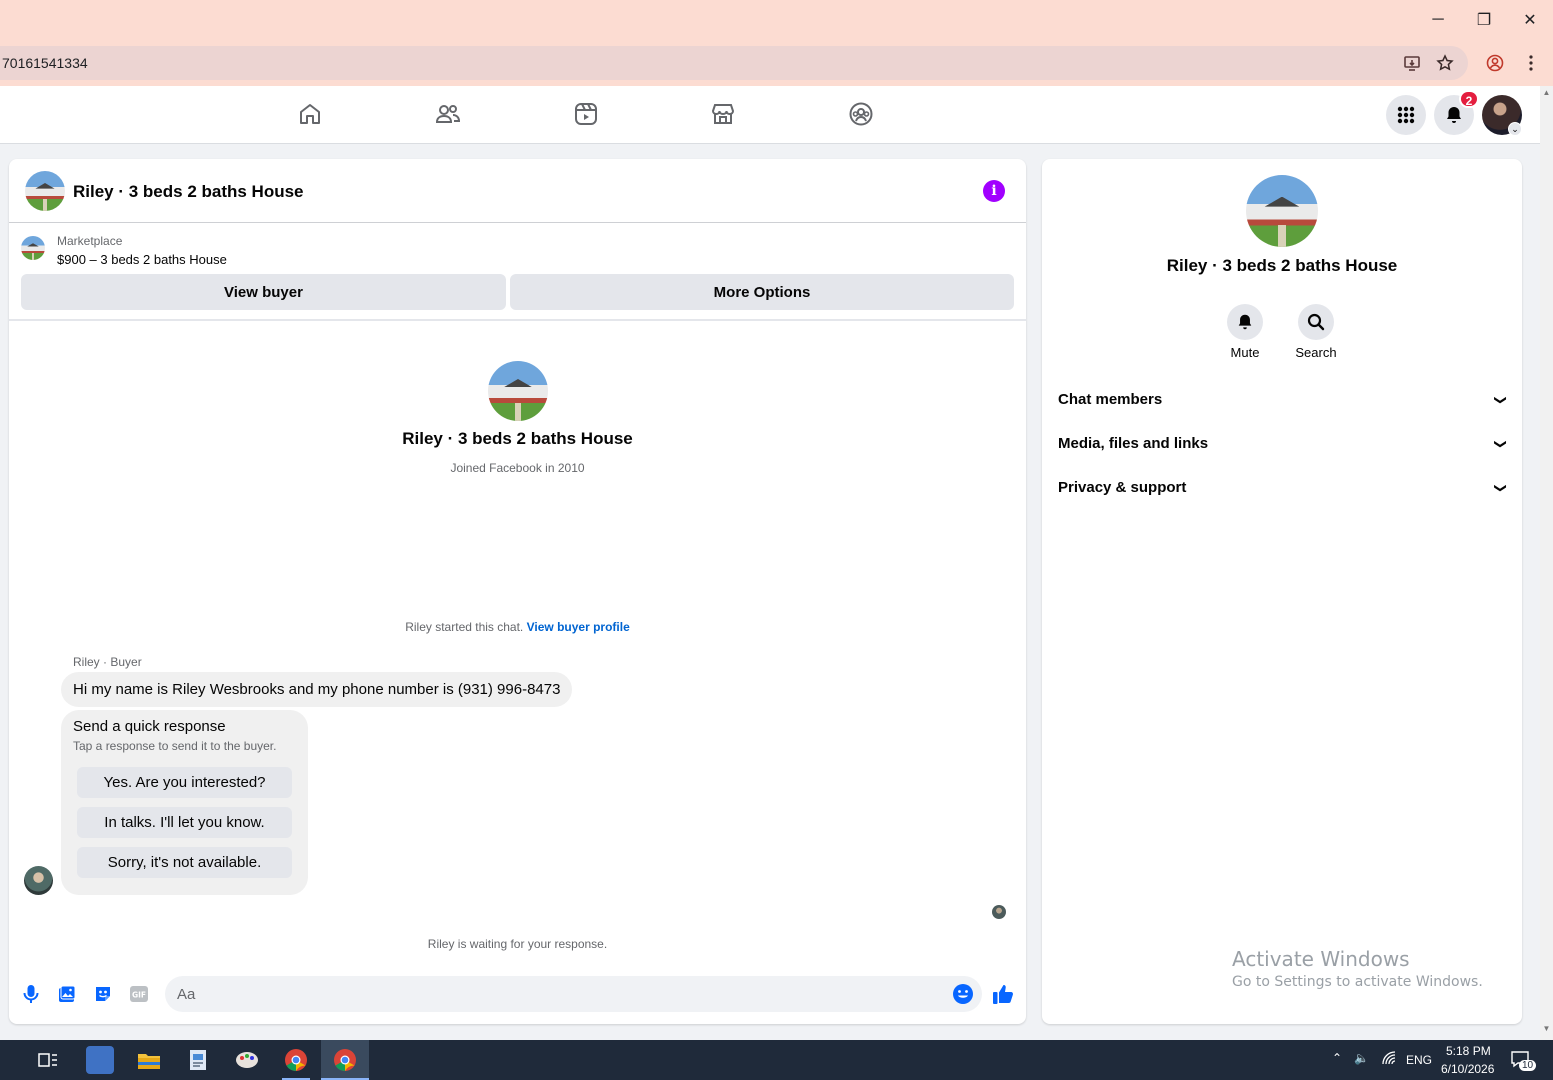 The image size is (1553, 1080). I want to click on paint-app-icon, so click(247, 1060).